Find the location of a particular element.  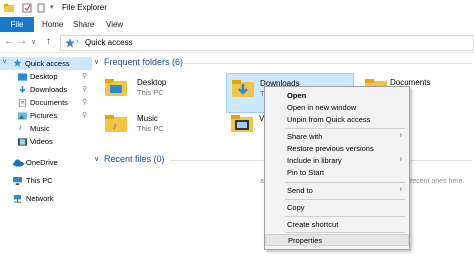

ribbon-tabs: File Home Share View is located at coordinates (237, 25).